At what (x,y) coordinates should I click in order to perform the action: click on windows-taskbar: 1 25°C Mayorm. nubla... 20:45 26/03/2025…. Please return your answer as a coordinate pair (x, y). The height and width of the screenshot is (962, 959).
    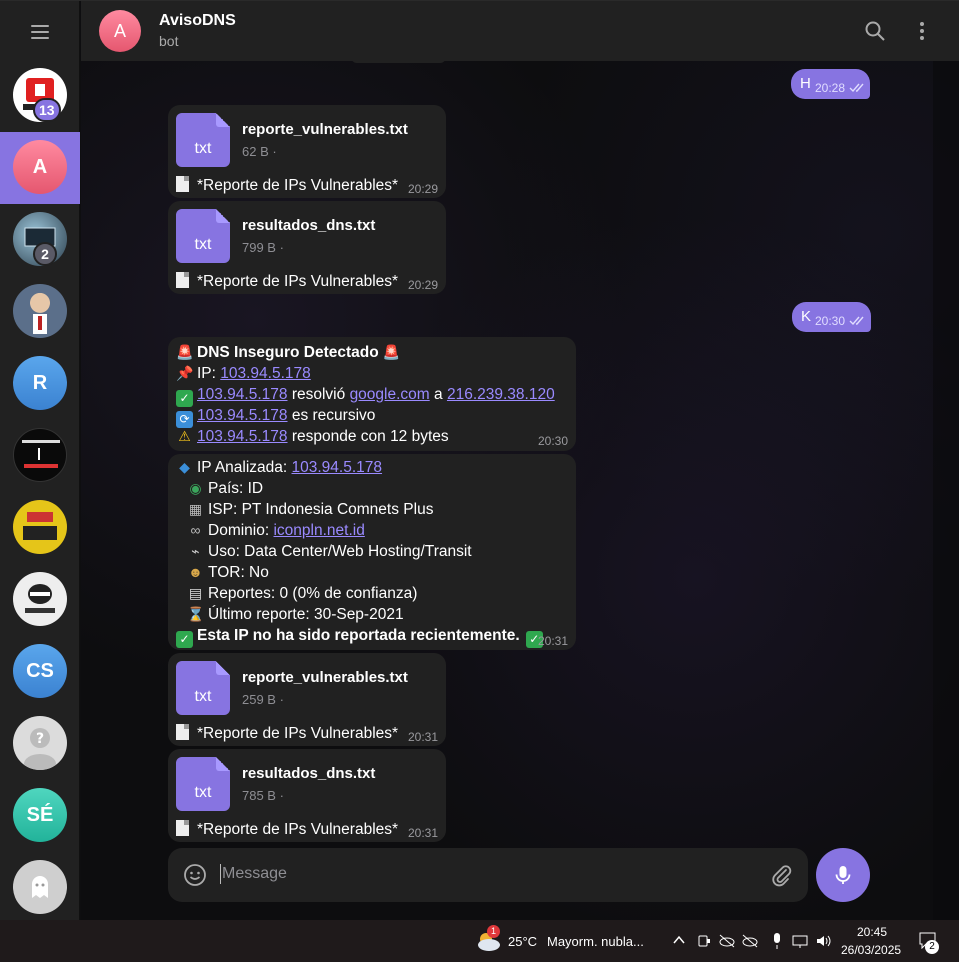
    Looking at the image, I should click on (479, 941).